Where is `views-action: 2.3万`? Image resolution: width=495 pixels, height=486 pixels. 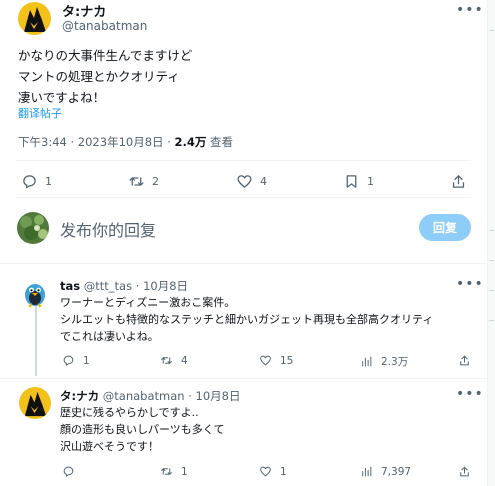
views-action: 2.3万 is located at coordinates (384, 361).